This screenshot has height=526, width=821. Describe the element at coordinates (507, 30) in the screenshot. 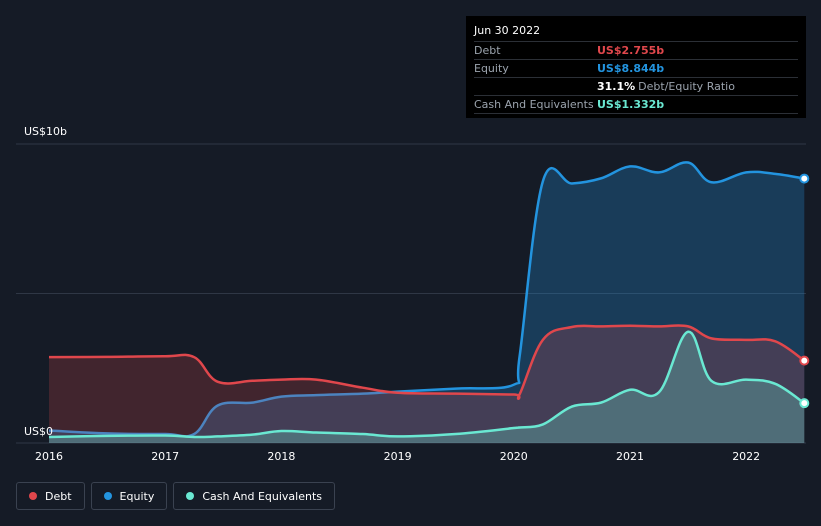

I see `tooltip-date: Jun 30 2022` at that location.